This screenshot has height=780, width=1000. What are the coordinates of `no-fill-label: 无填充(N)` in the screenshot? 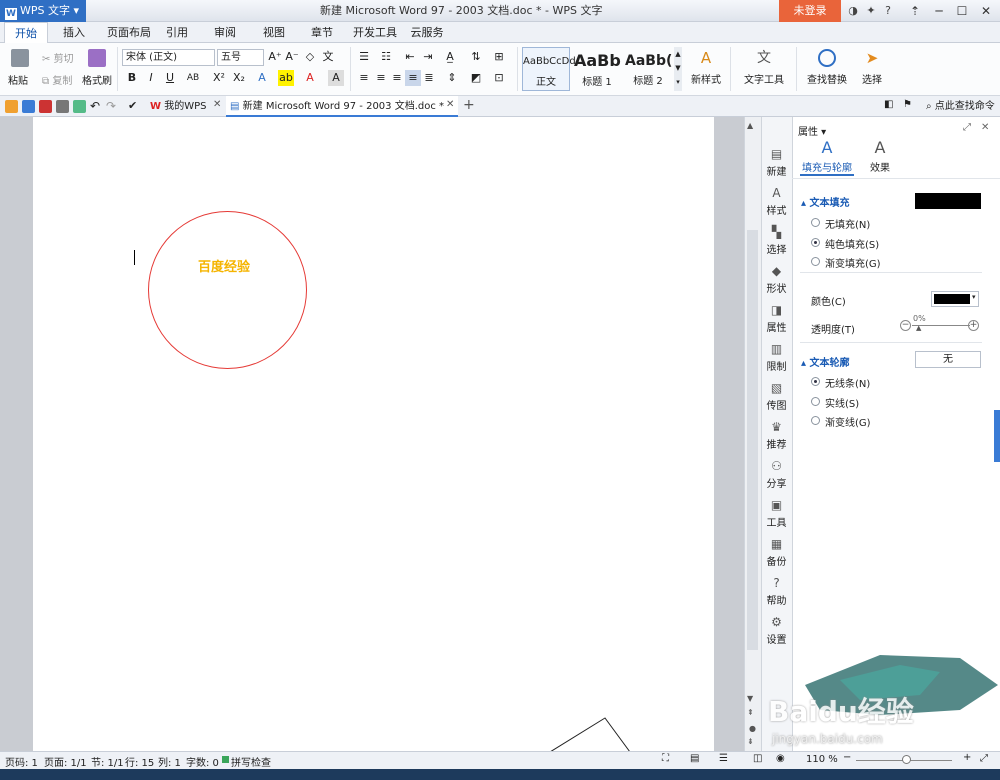 It's located at (847, 223).